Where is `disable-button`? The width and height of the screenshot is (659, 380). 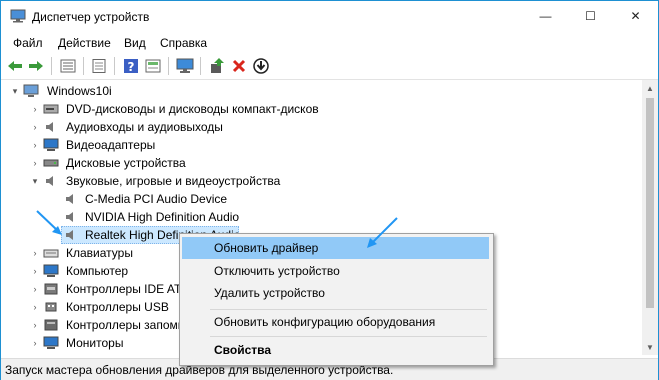
disable-button is located at coordinates (261, 66).